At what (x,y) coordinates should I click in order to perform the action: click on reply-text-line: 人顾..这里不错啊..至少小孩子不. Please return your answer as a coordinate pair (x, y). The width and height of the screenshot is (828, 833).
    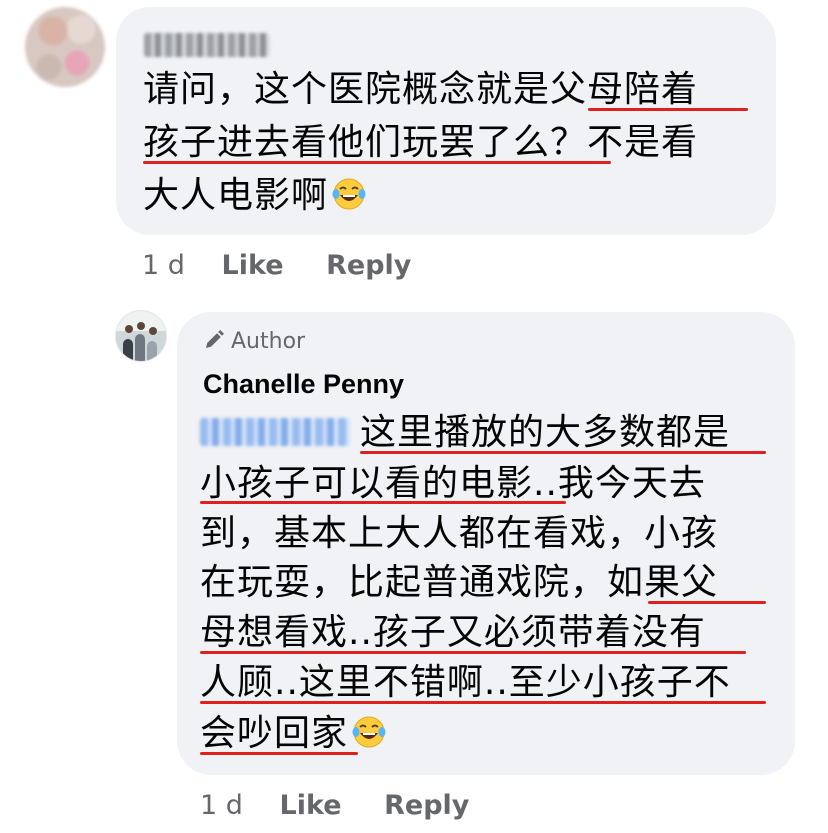
    Looking at the image, I should click on (465, 682).